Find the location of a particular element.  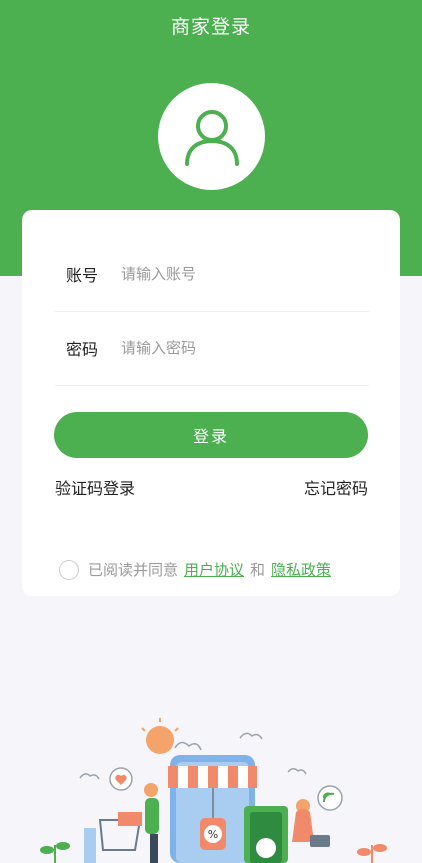

account-input is located at coordinates (231, 273).